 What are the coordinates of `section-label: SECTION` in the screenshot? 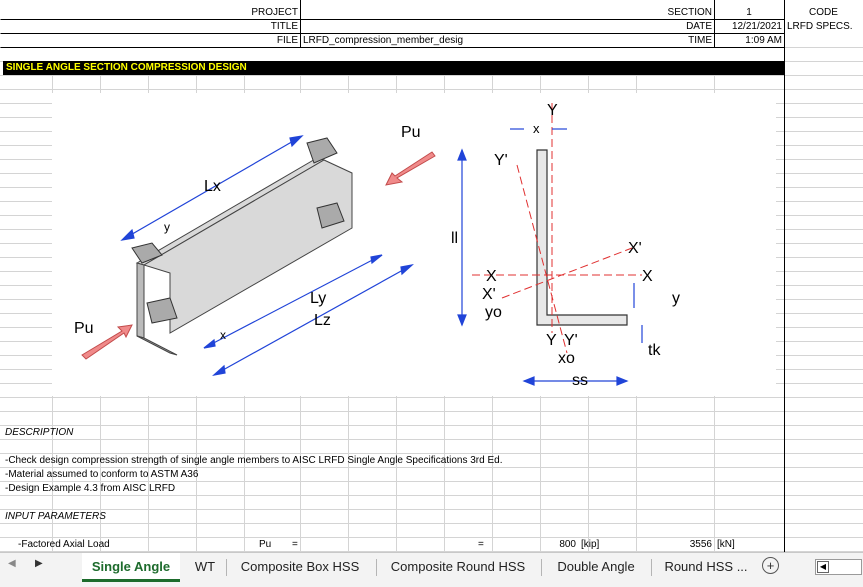 It's located at (689, 12).